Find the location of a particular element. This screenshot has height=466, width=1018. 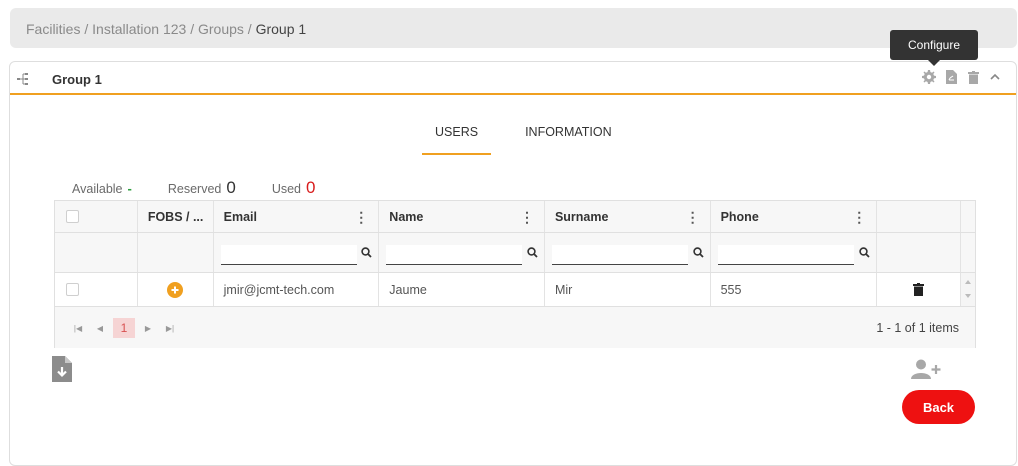

stat-used: Used 0 is located at coordinates (294, 188).